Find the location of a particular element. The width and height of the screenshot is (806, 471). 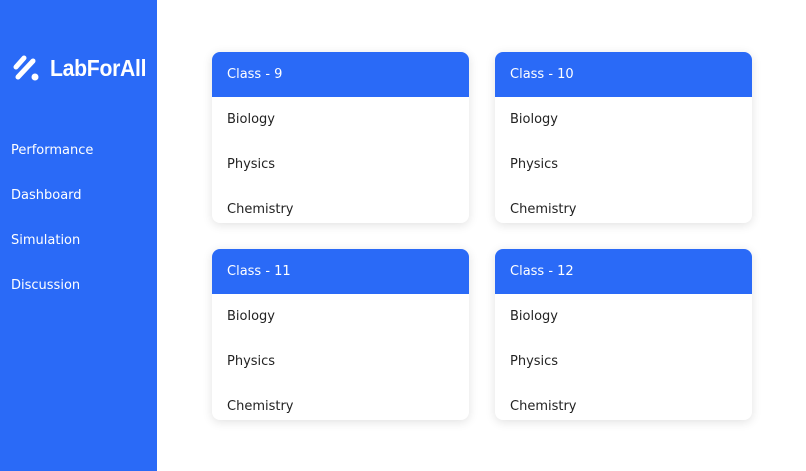

class-card: Class - 10 Biology Physics Chemistry is located at coordinates (623, 137).